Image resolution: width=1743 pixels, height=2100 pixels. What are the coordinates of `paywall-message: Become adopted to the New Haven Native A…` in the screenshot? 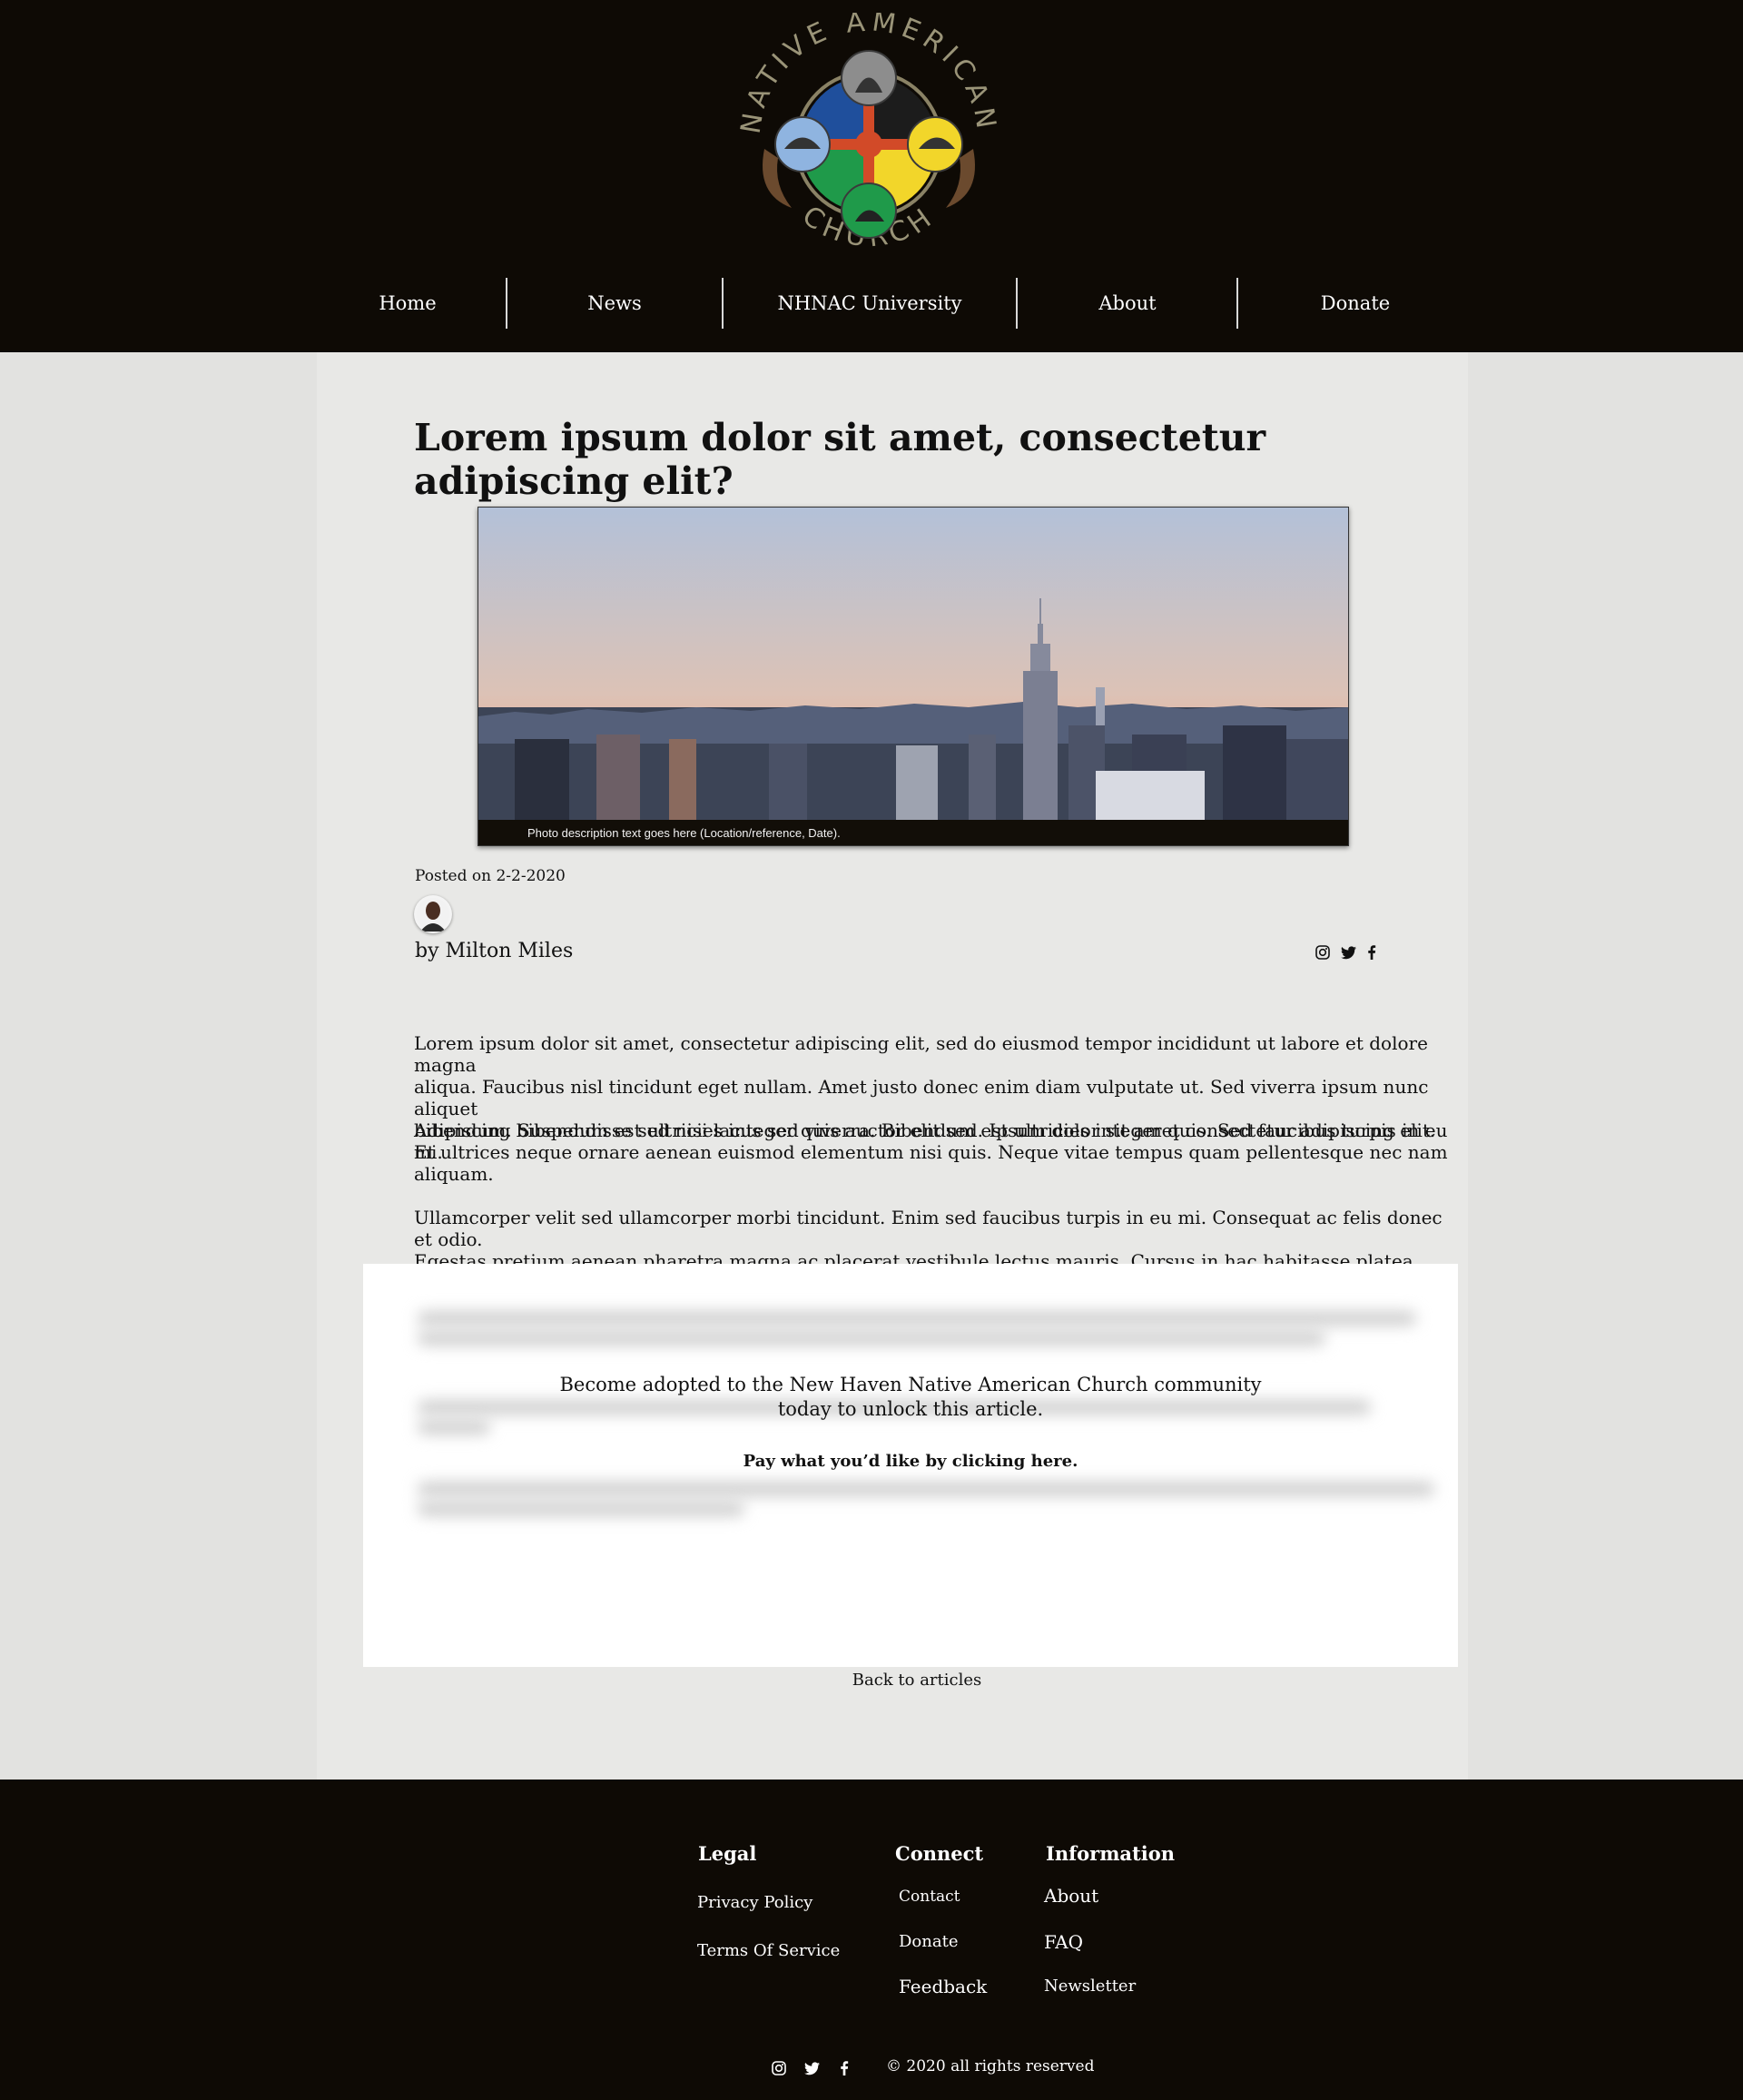 It's located at (910, 1397).